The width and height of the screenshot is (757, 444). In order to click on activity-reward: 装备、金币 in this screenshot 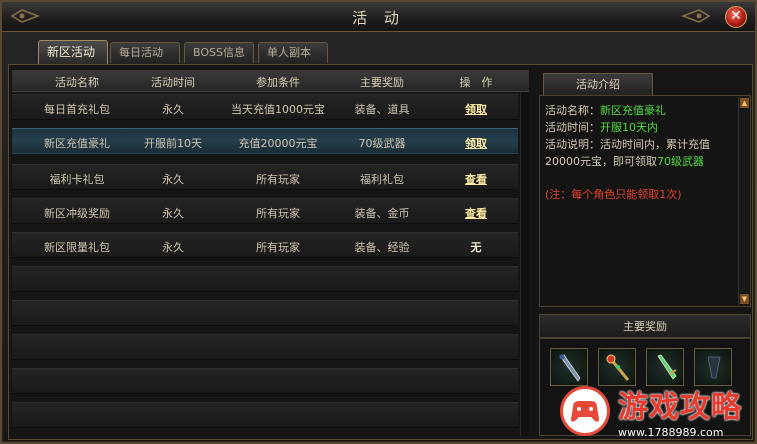, I will do `click(382, 213)`.